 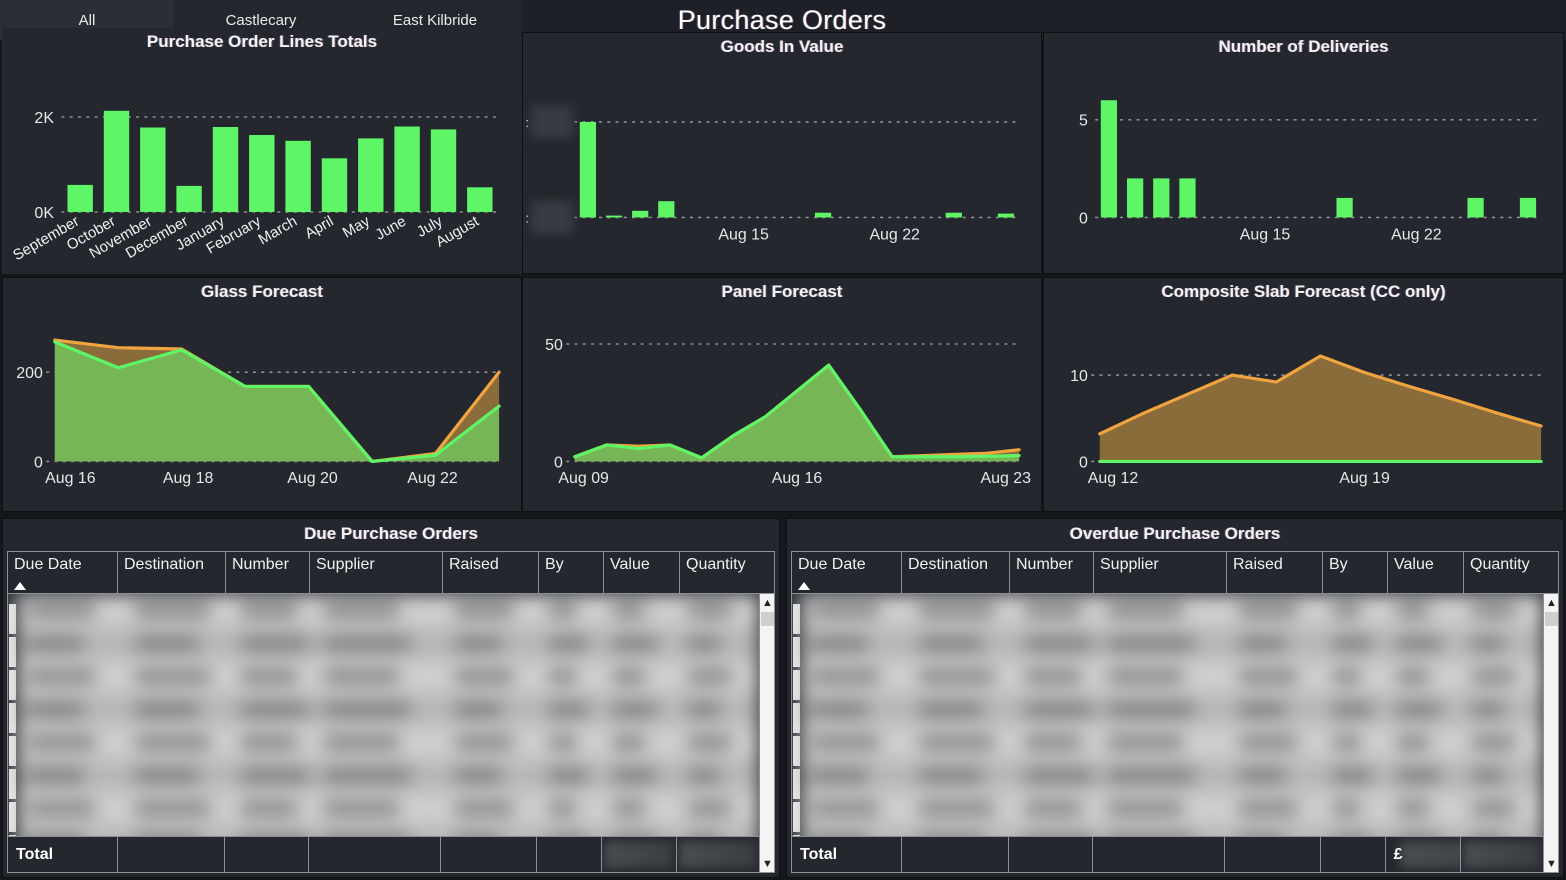 I want to click on svg-text: Aug 20, so click(x=312, y=478).